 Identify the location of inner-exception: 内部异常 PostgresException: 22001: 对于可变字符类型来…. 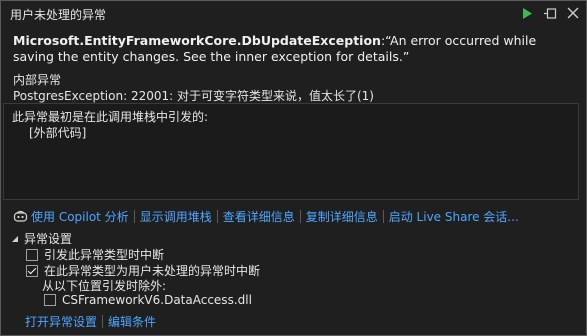
(293, 88).